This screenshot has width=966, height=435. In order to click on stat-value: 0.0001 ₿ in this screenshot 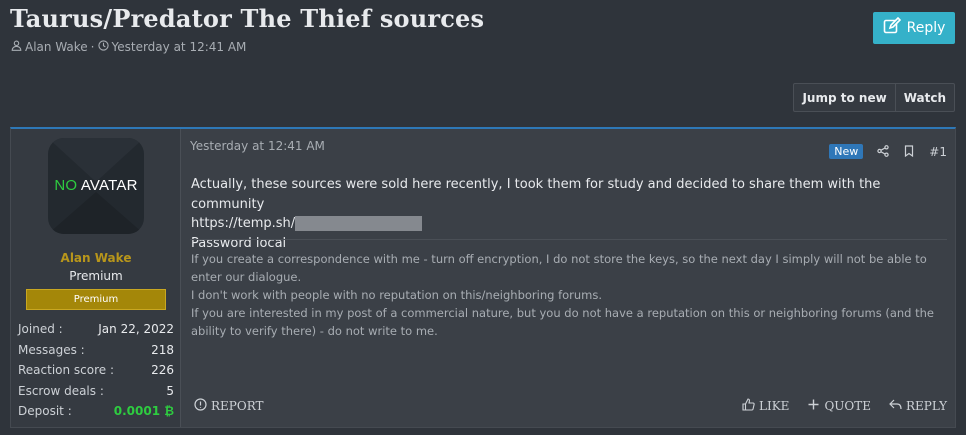, I will do `click(143, 411)`.